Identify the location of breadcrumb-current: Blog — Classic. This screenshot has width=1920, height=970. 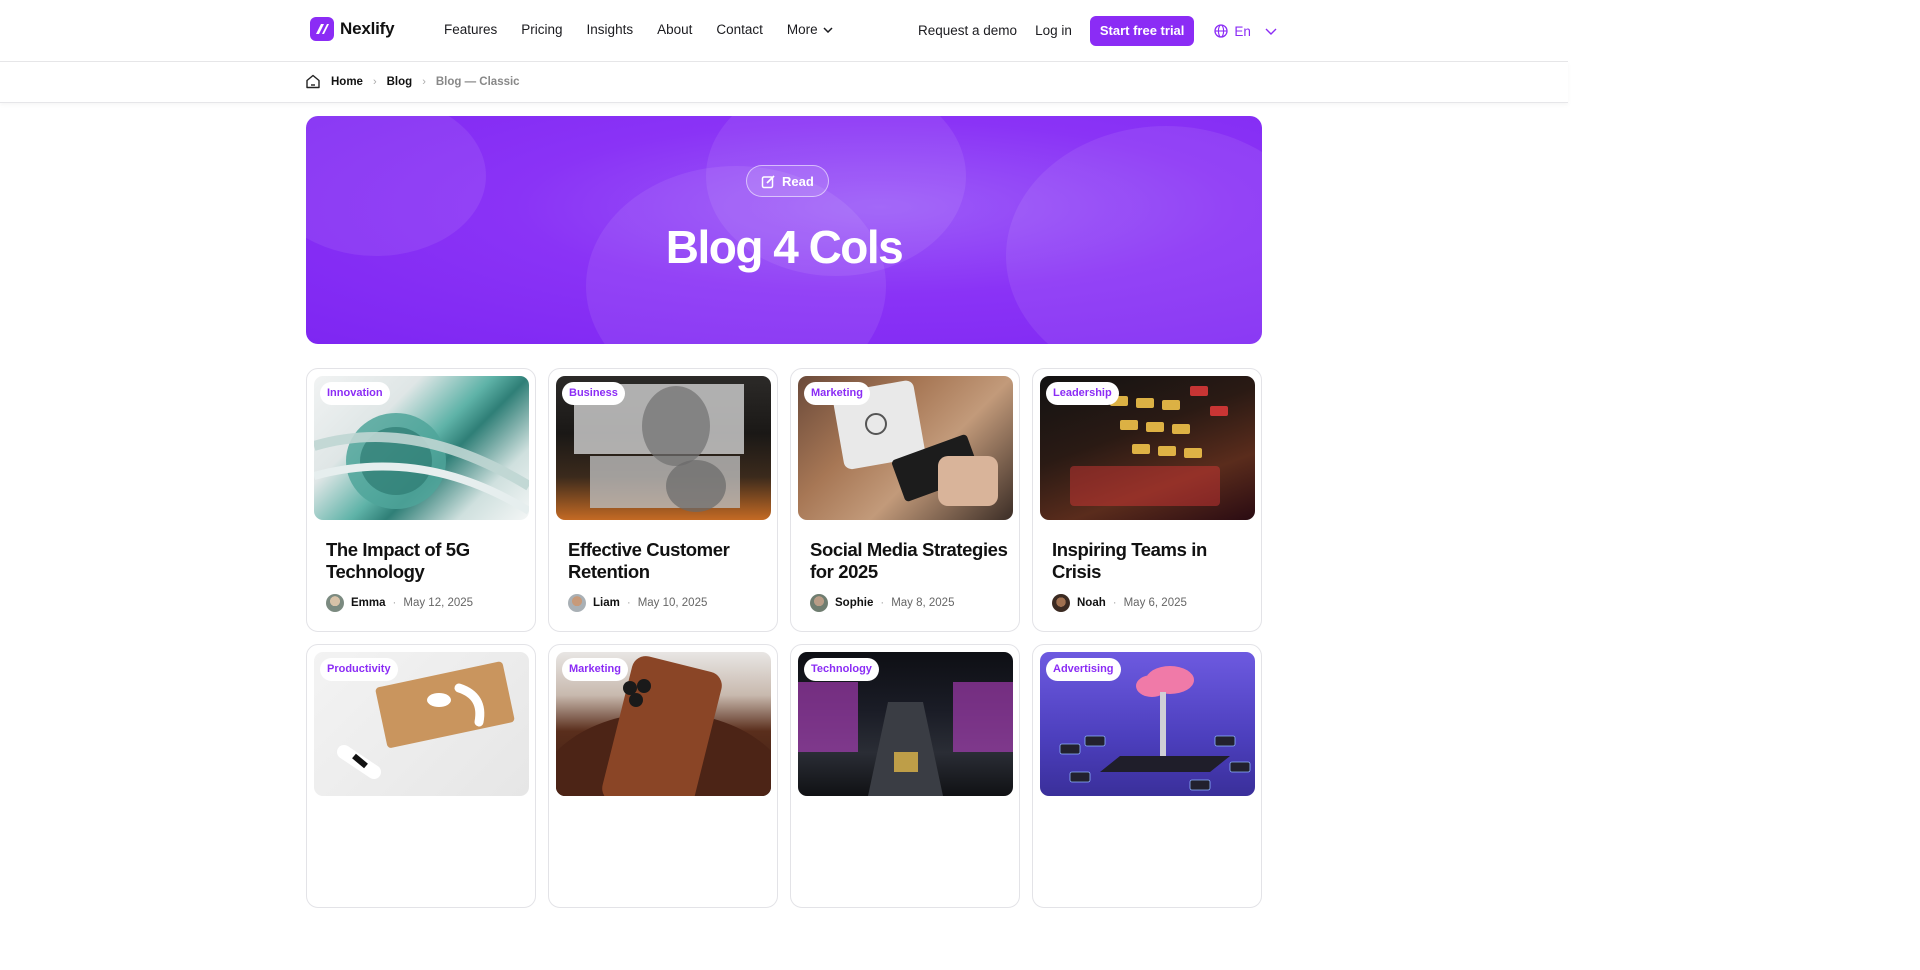
(477, 81).